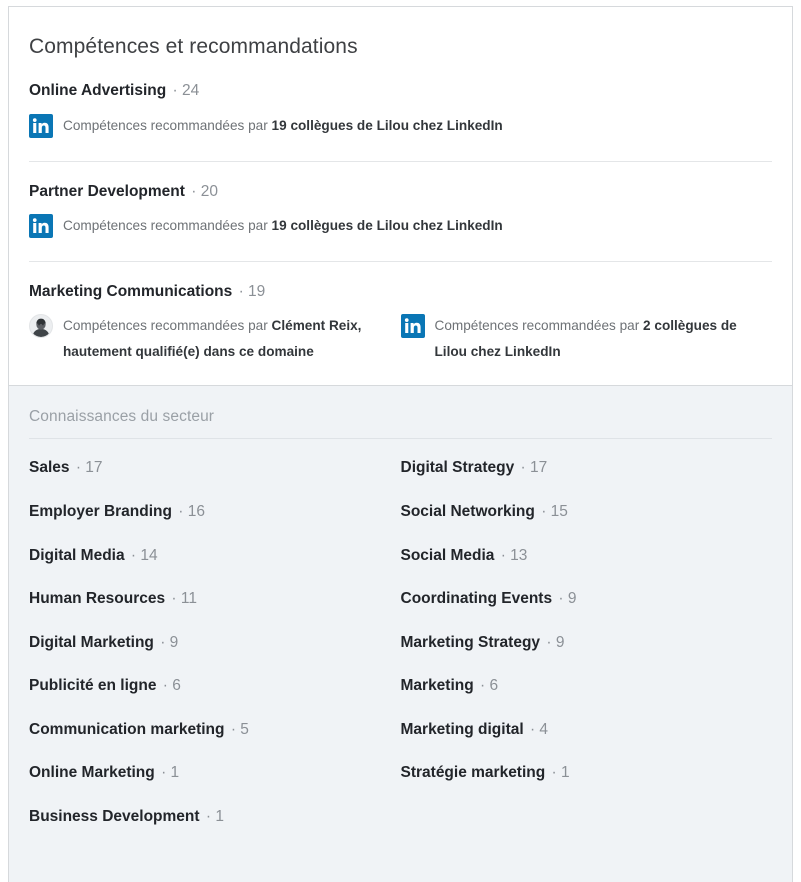  Describe the element at coordinates (400, 191) in the screenshot. I see `skill-heading: Partner Development · 20` at that location.